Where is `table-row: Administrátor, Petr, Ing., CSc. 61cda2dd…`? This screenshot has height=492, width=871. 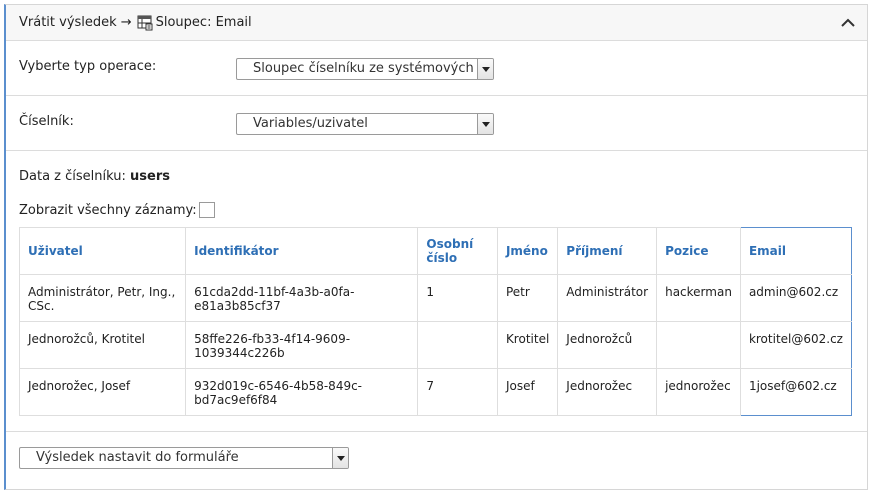
table-row: Administrátor, Petr, Ing., CSc. 61cda2dd… is located at coordinates (435, 298).